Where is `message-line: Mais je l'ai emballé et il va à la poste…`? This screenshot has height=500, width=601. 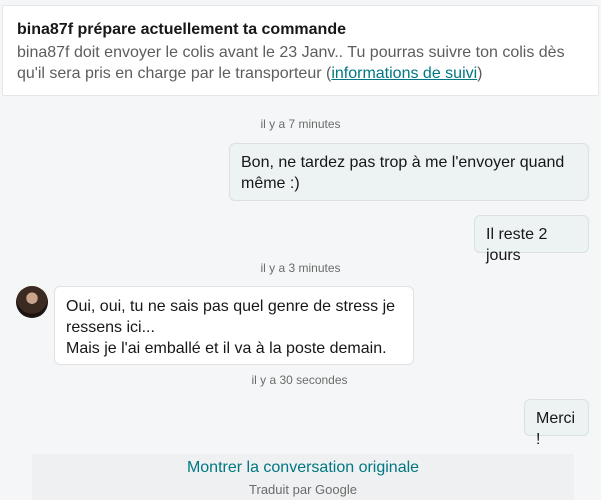 message-line: Mais je l'ai emballé et il va à la poste… is located at coordinates (226, 348).